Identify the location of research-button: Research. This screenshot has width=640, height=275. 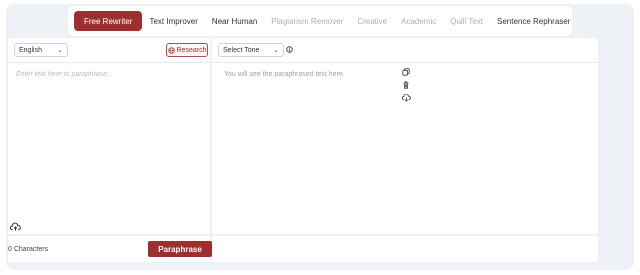
(187, 50).